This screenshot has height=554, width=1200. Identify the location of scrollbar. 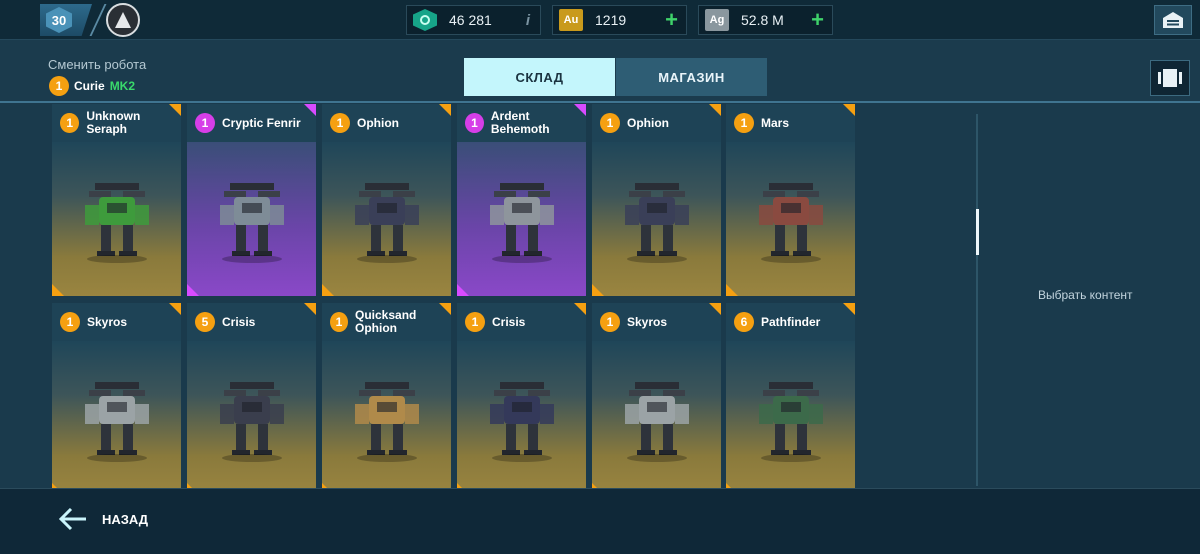
(977, 232).